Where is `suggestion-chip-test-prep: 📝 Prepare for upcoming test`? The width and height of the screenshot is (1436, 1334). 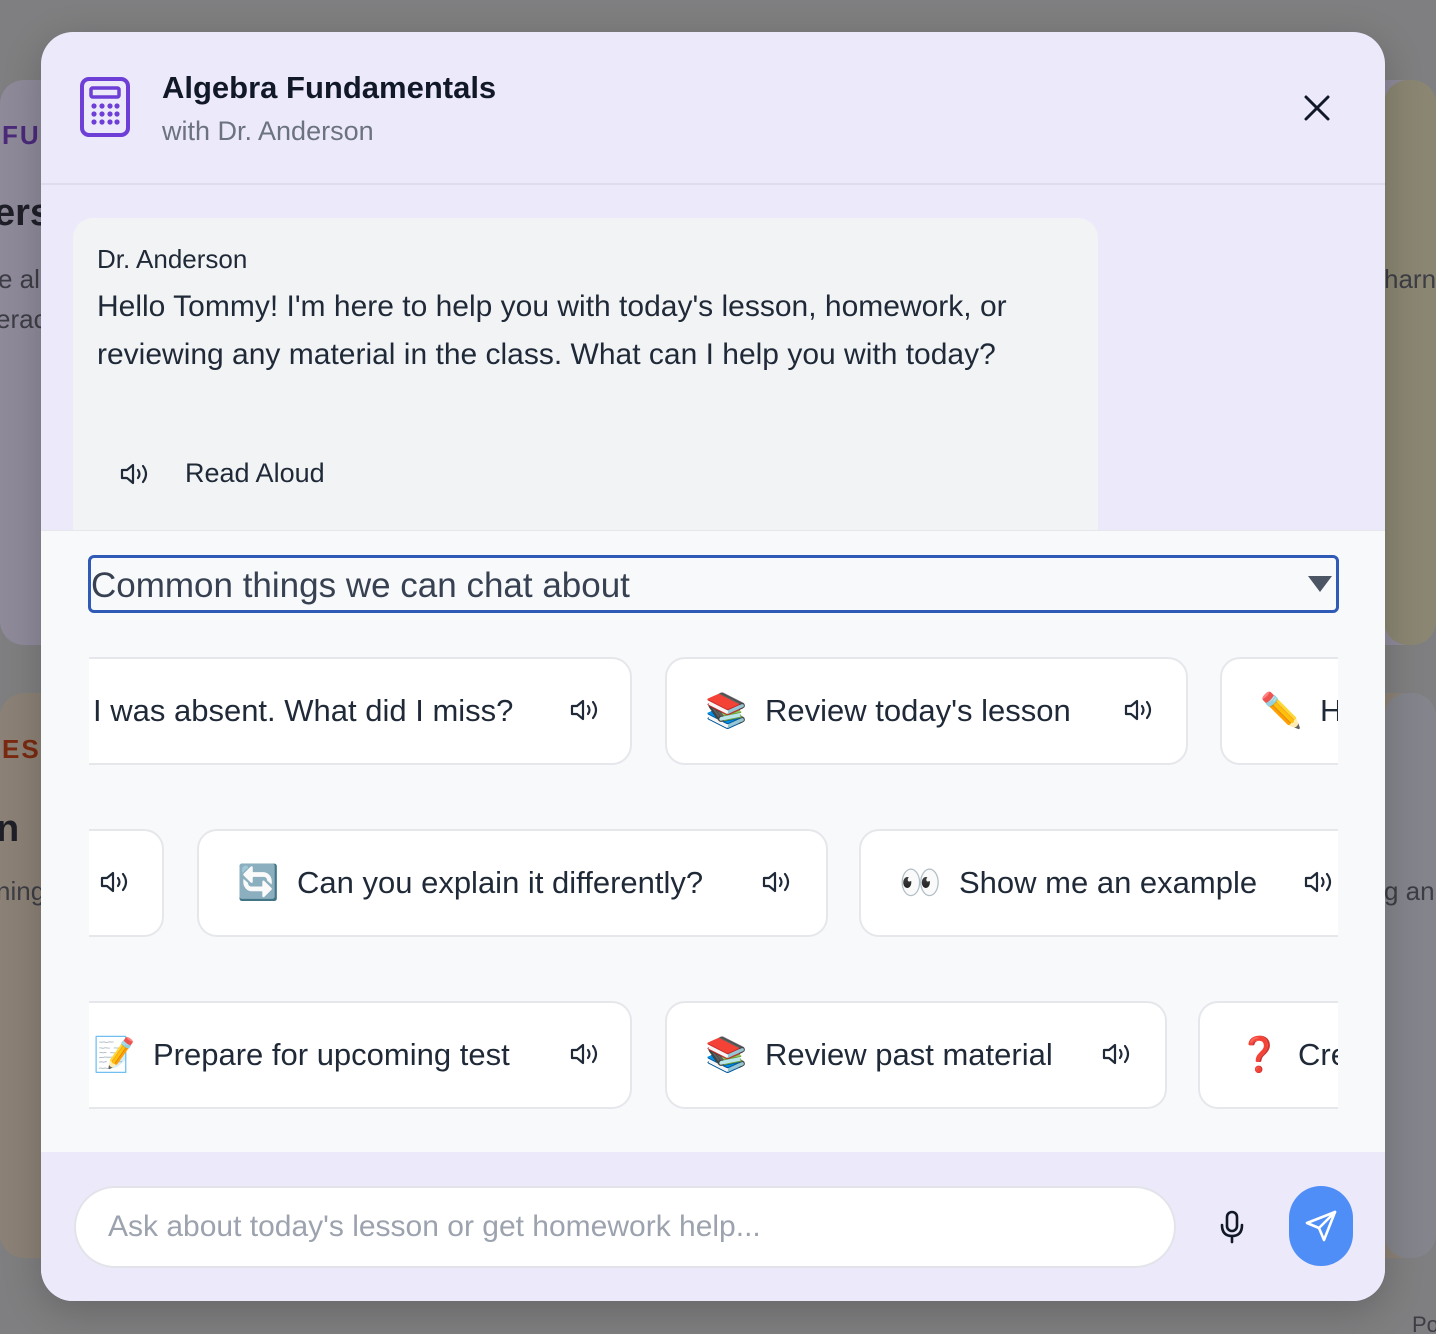
suggestion-chip-test-prep: 📝 Prepare for upcoming test is located at coordinates (360, 1055).